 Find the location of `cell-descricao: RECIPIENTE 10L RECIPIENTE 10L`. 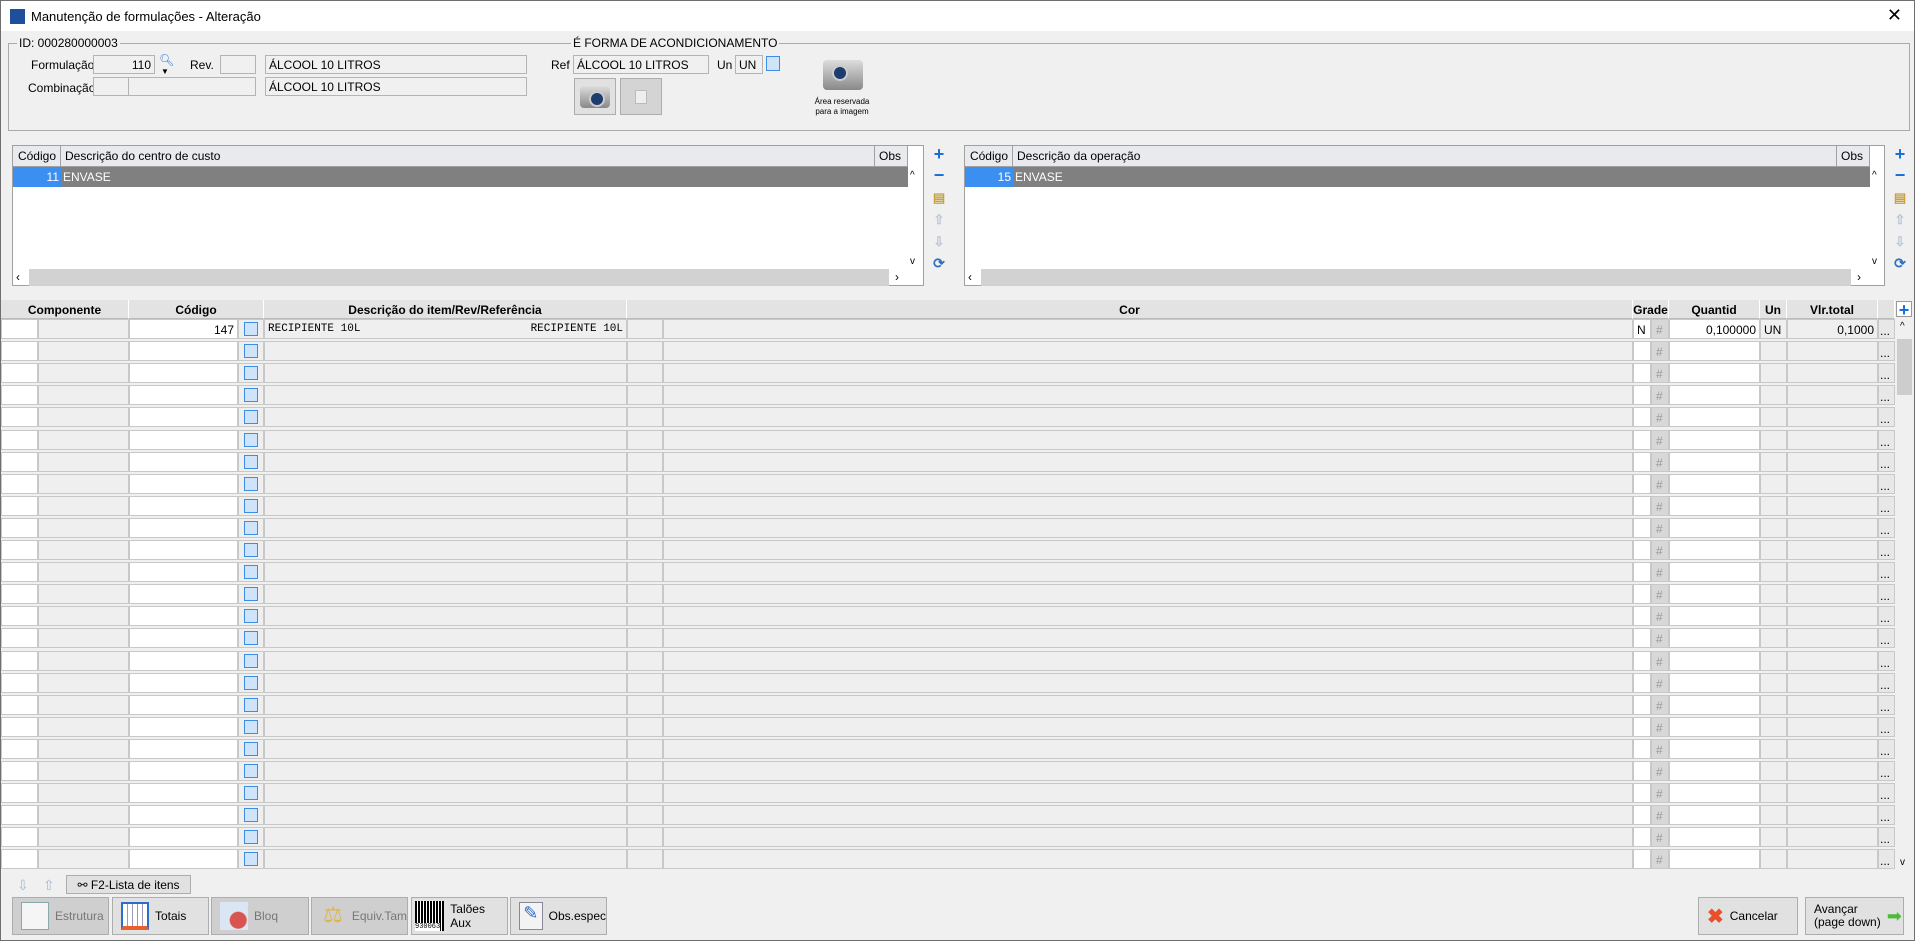

cell-descricao: RECIPIENTE 10L RECIPIENTE 10L is located at coordinates (445, 329).